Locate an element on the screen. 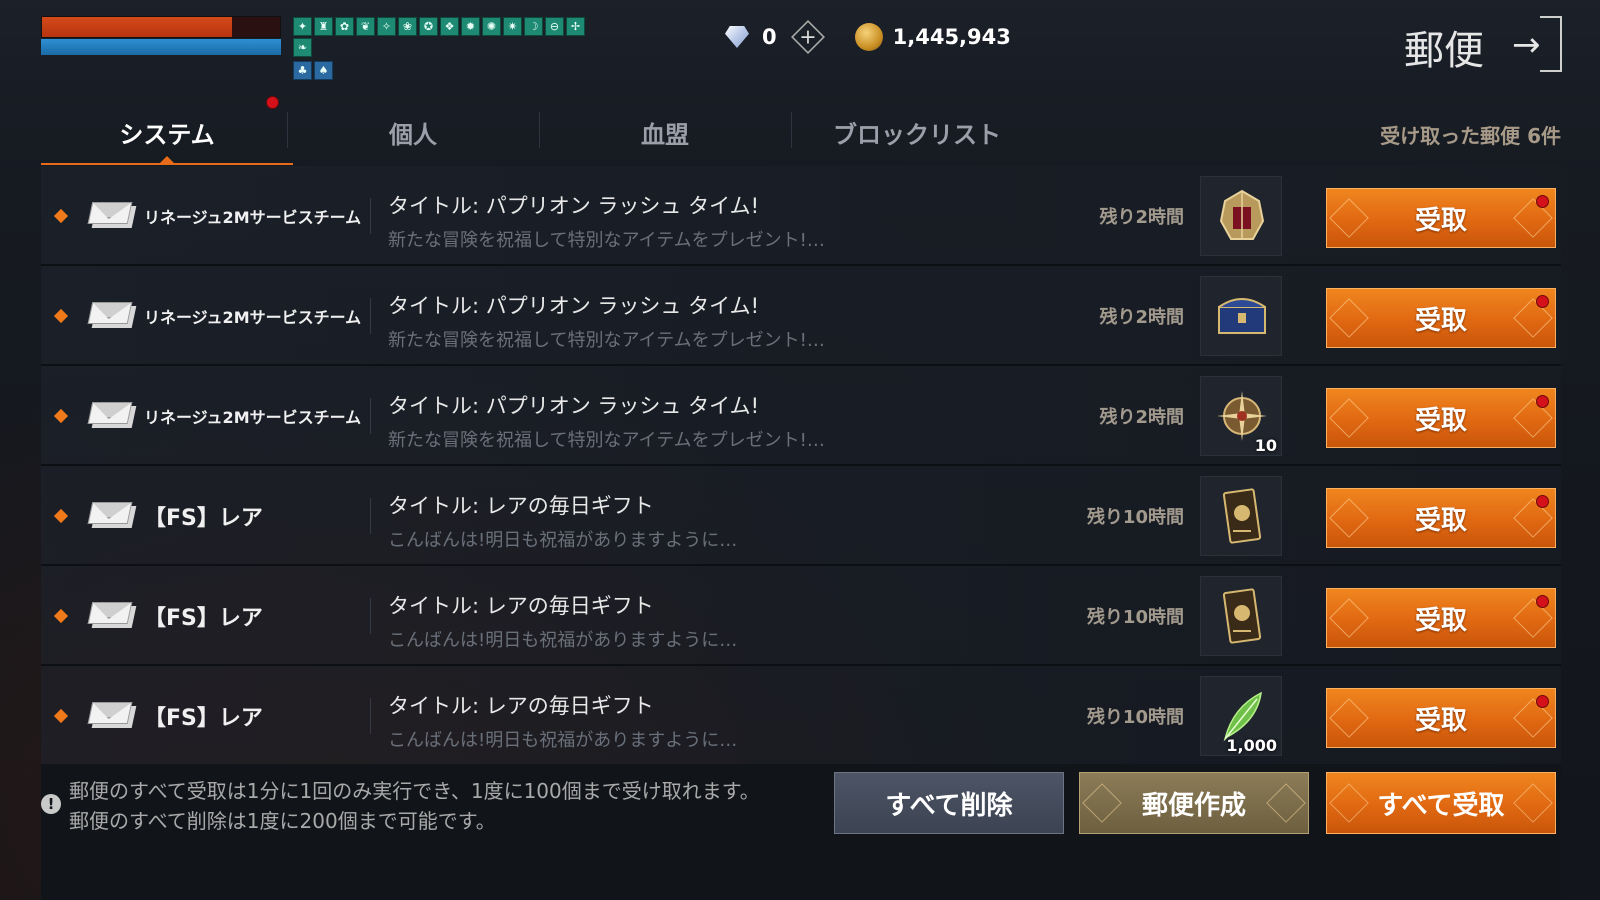  add-gems-button: + is located at coordinates (807, 37).